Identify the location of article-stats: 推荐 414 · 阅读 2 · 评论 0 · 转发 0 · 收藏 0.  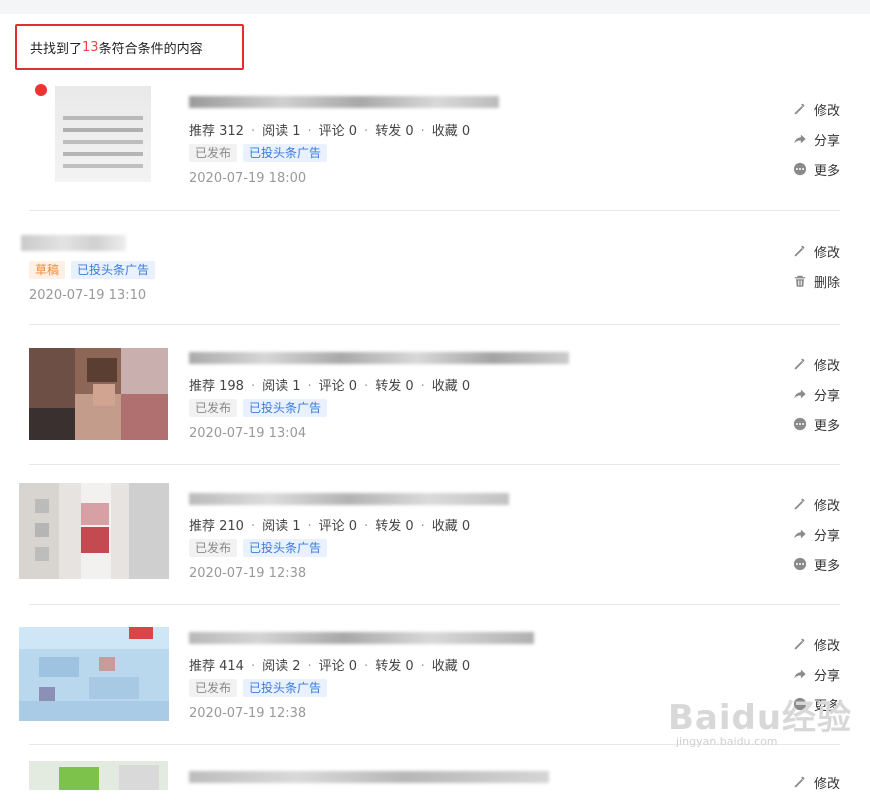
(330, 666).